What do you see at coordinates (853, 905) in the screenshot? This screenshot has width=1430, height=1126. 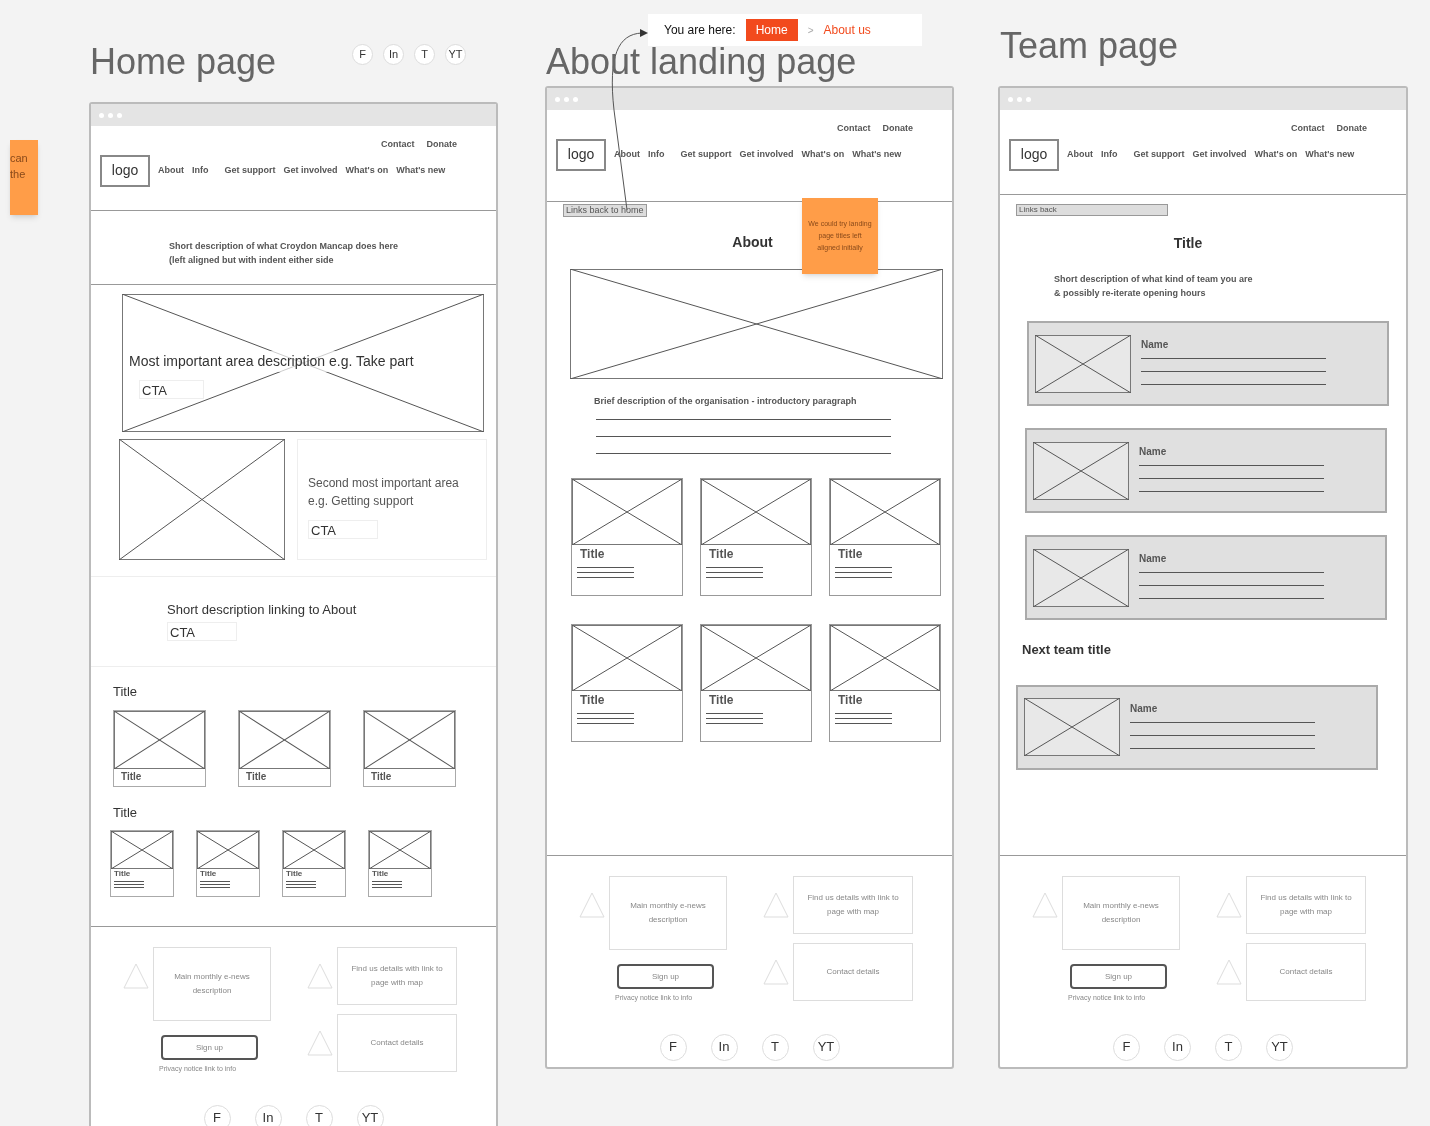 I see `find-us-details: Find us details with link to page with map` at bounding box center [853, 905].